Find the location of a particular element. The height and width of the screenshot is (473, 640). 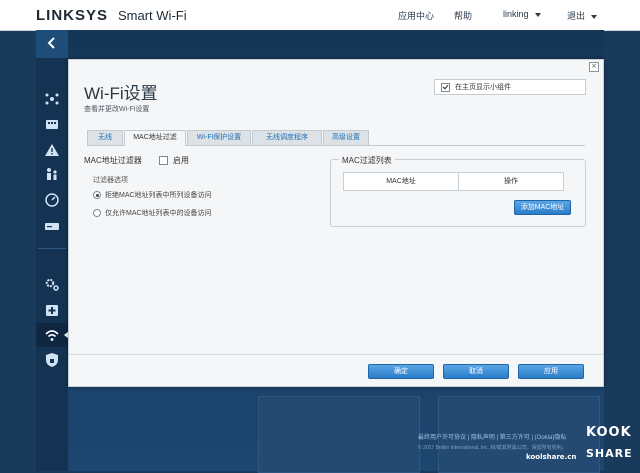

radio-deny-label: 拒绝MAC地址列表中所列设备访问 is located at coordinates (158, 195).